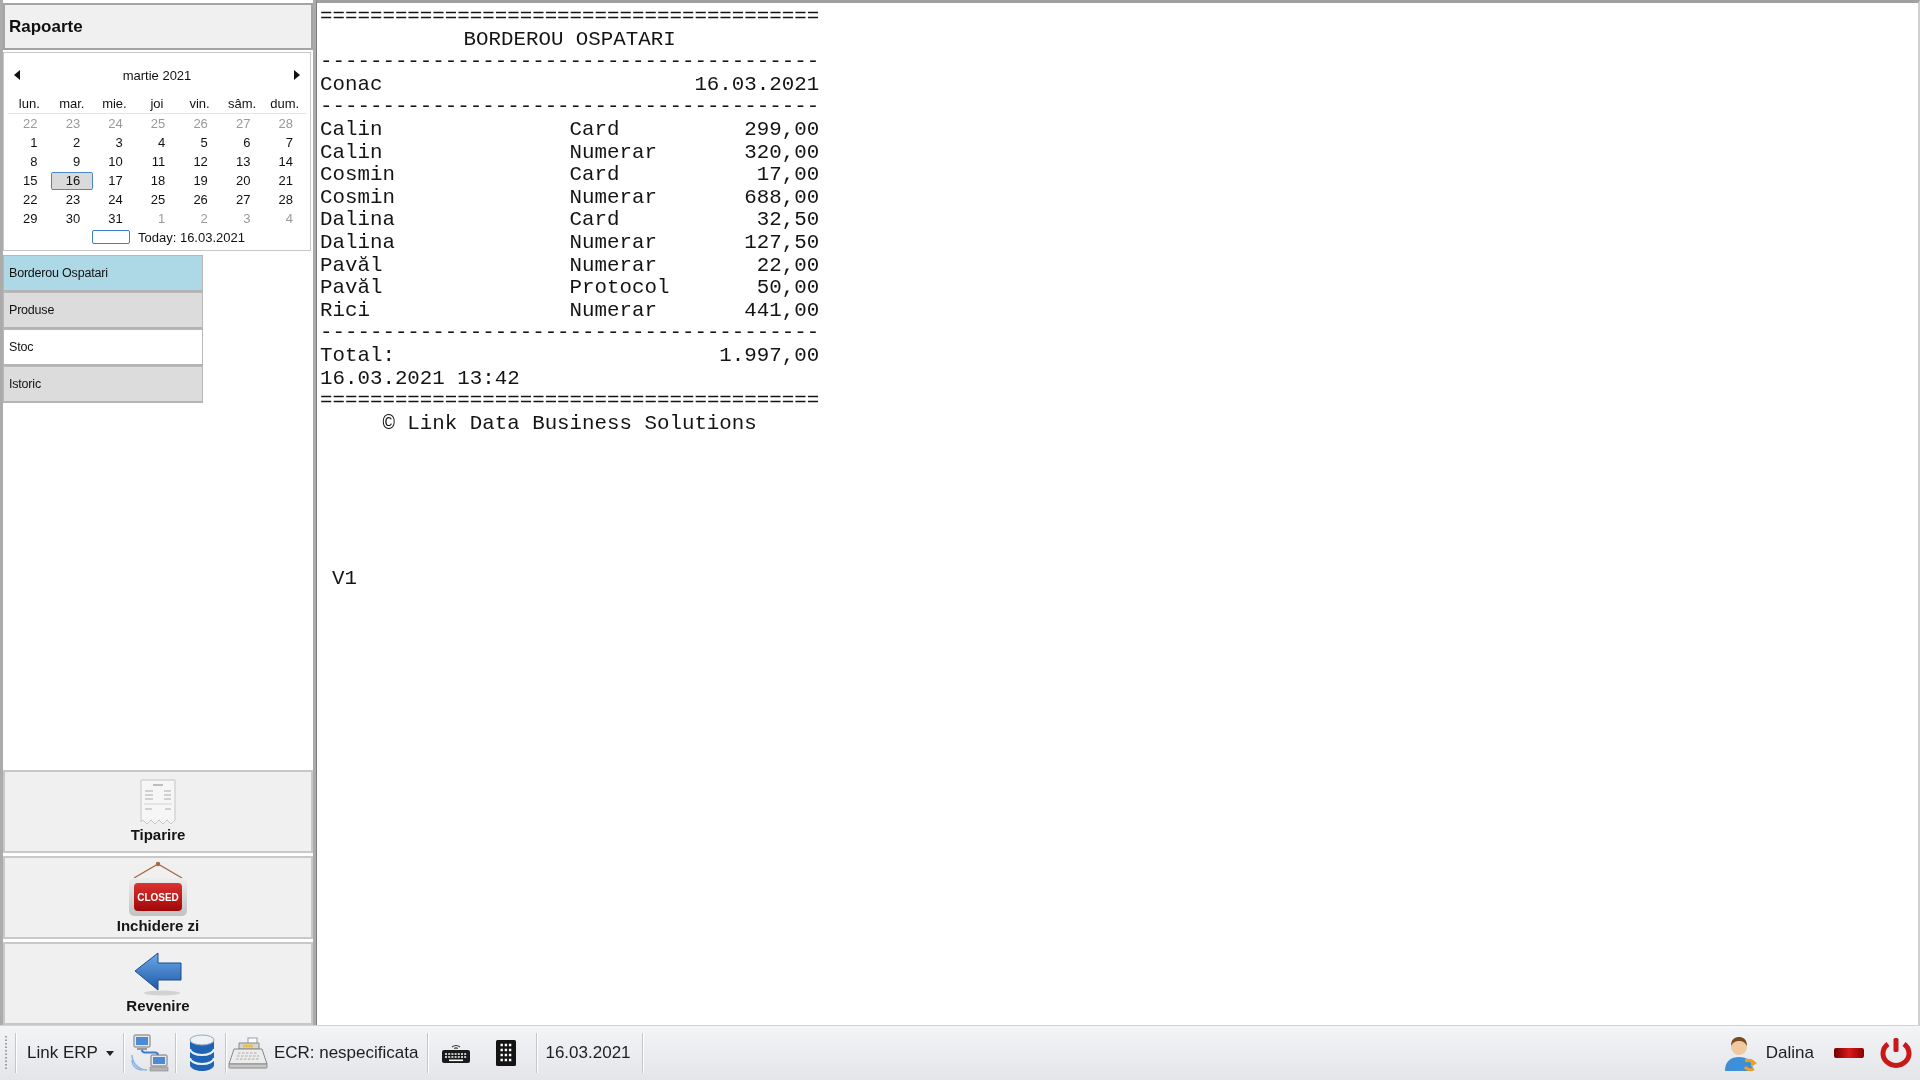  What do you see at coordinates (157, 181) in the screenshot?
I see `calendar-day: 18` at bounding box center [157, 181].